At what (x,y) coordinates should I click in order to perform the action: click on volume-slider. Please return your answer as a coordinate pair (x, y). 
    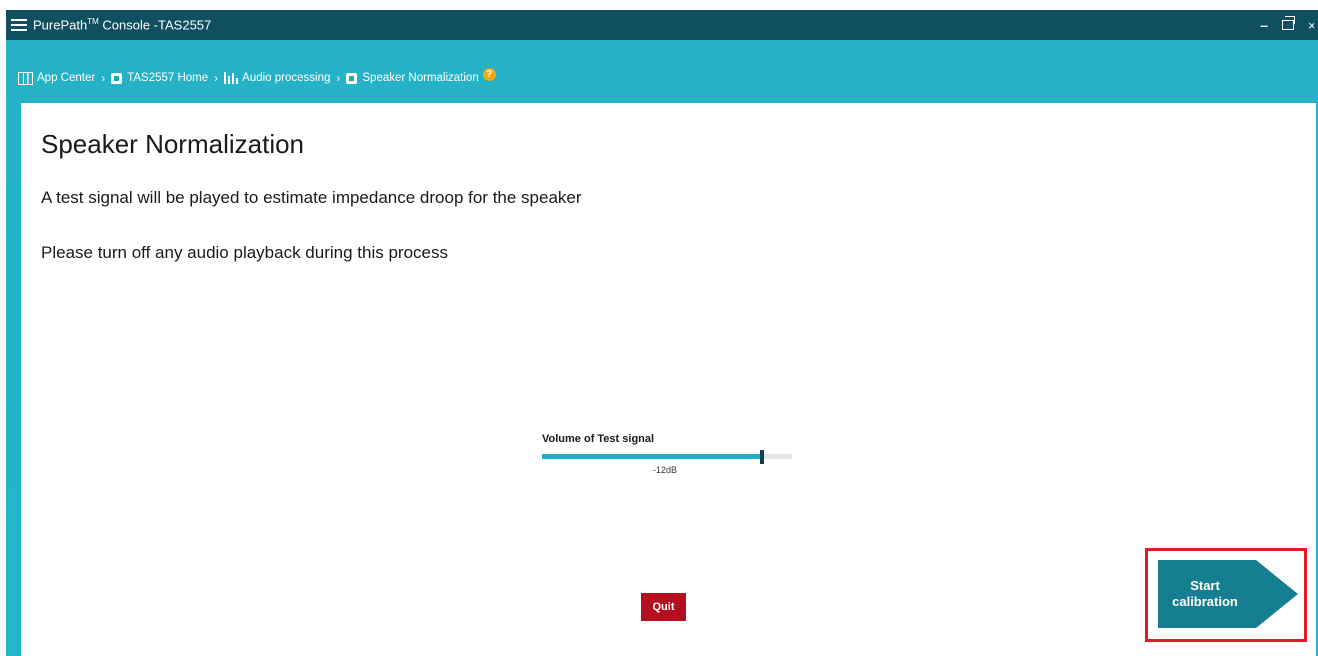
    Looking at the image, I should click on (667, 457).